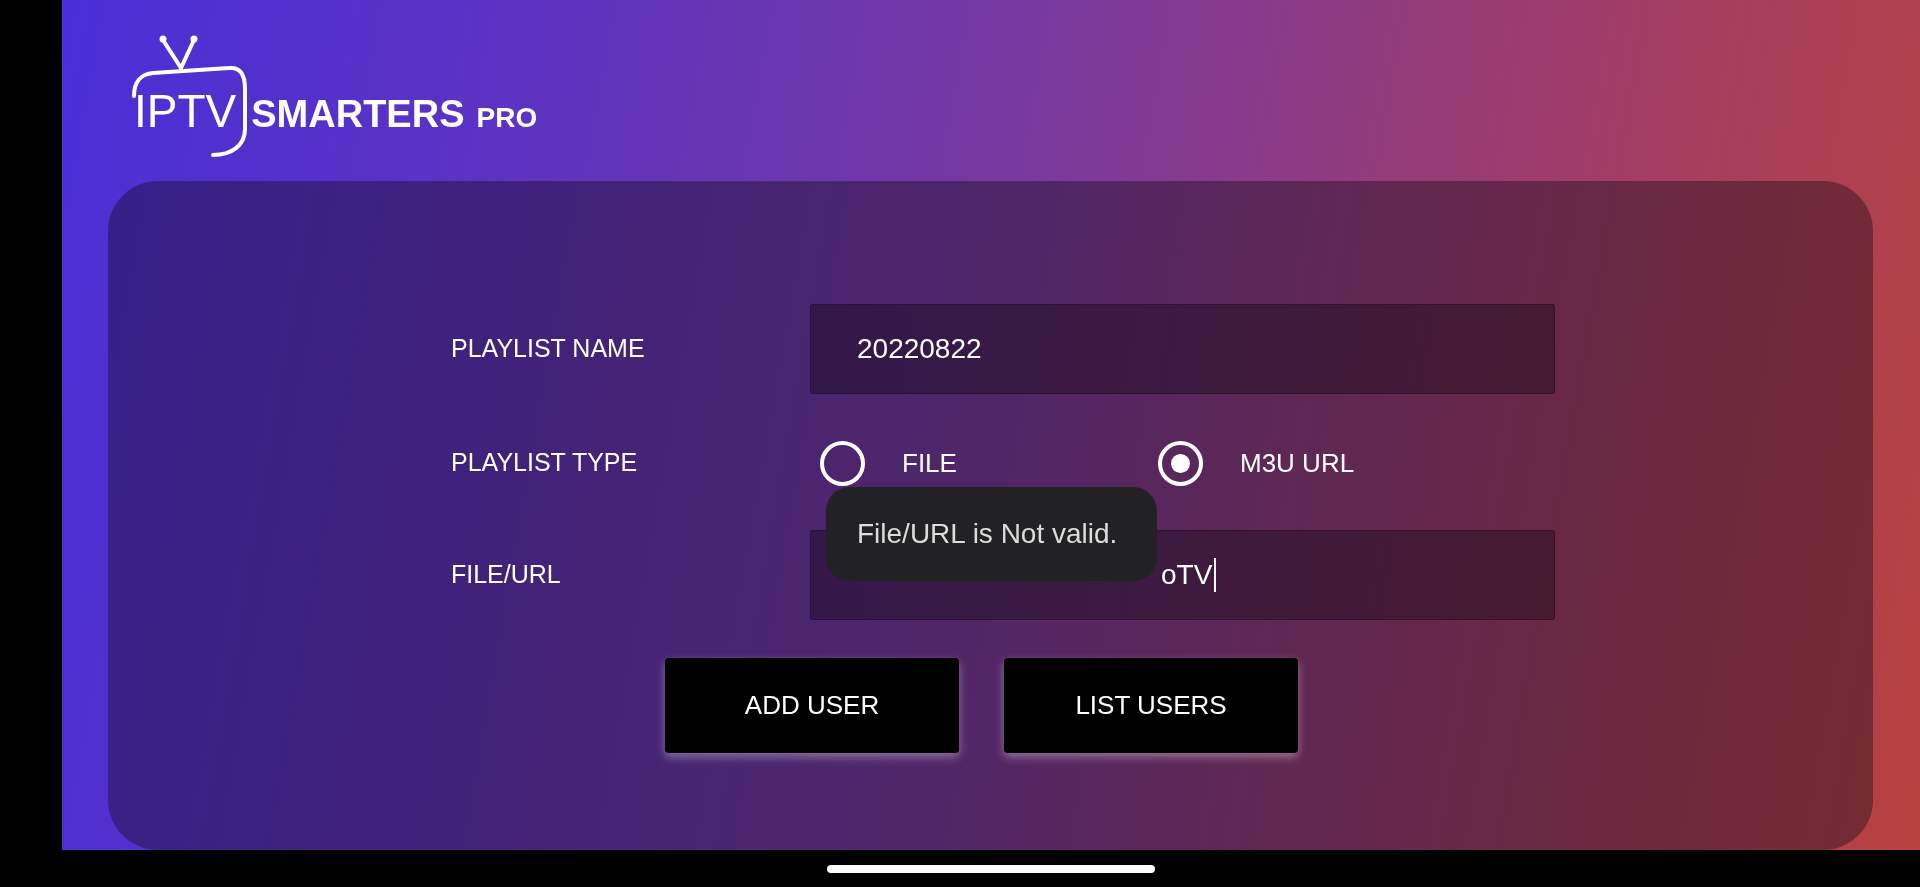 This screenshot has width=1920, height=887. Describe the element at coordinates (1151, 705) in the screenshot. I see `action-button: LIST USERS` at that location.